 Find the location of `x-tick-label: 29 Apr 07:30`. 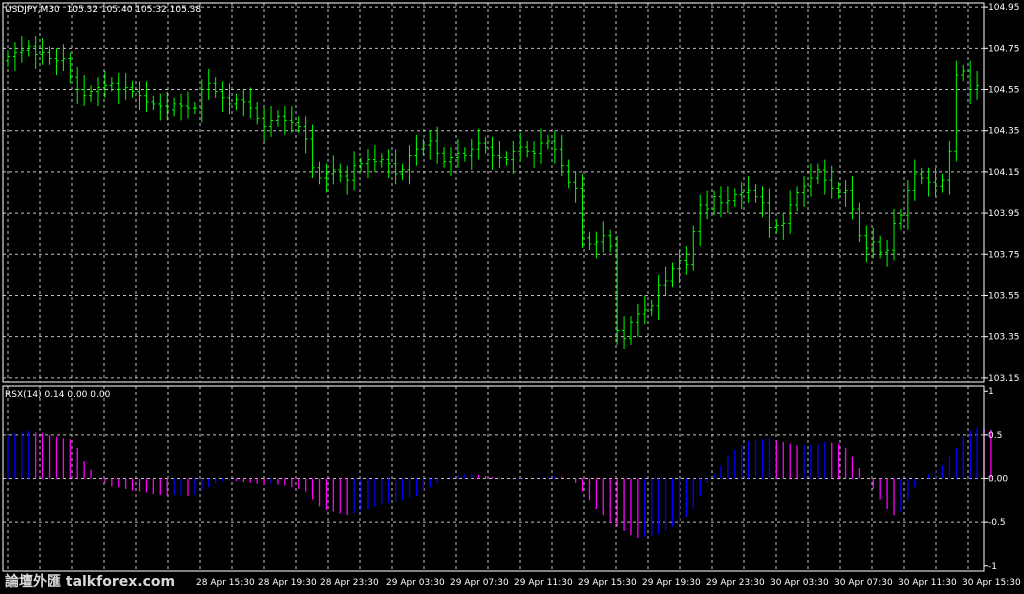

x-tick-label: 29 Apr 07:30 is located at coordinates (479, 583).